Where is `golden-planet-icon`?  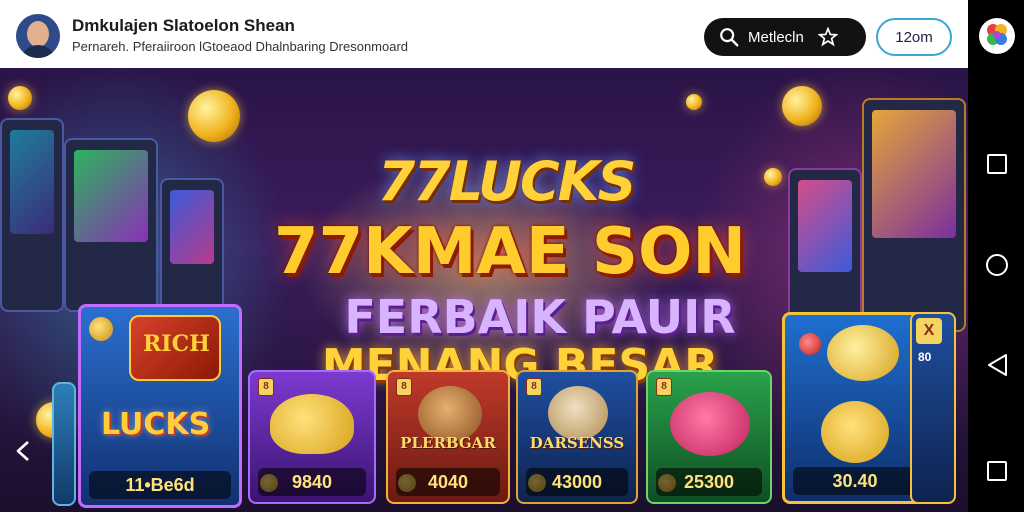
golden-planet-icon is located at coordinates (863, 353).